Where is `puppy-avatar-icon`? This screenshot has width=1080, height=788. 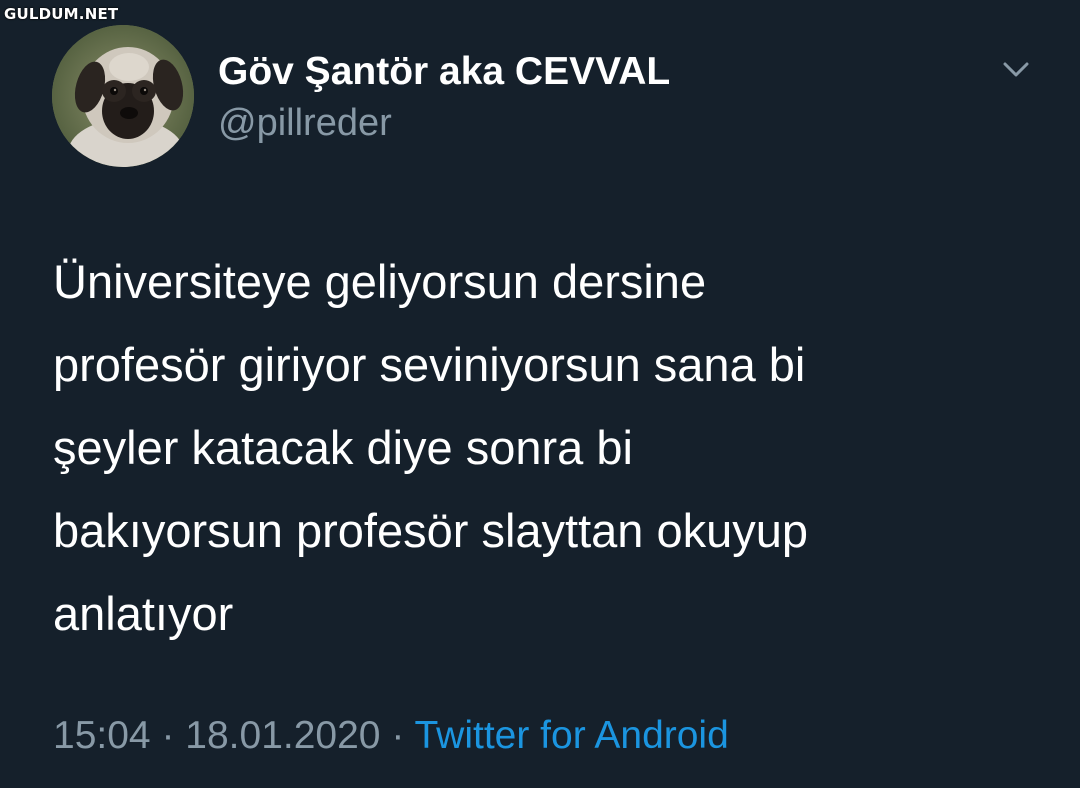 puppy-avatar-icon is located at coordinates (123, 96).